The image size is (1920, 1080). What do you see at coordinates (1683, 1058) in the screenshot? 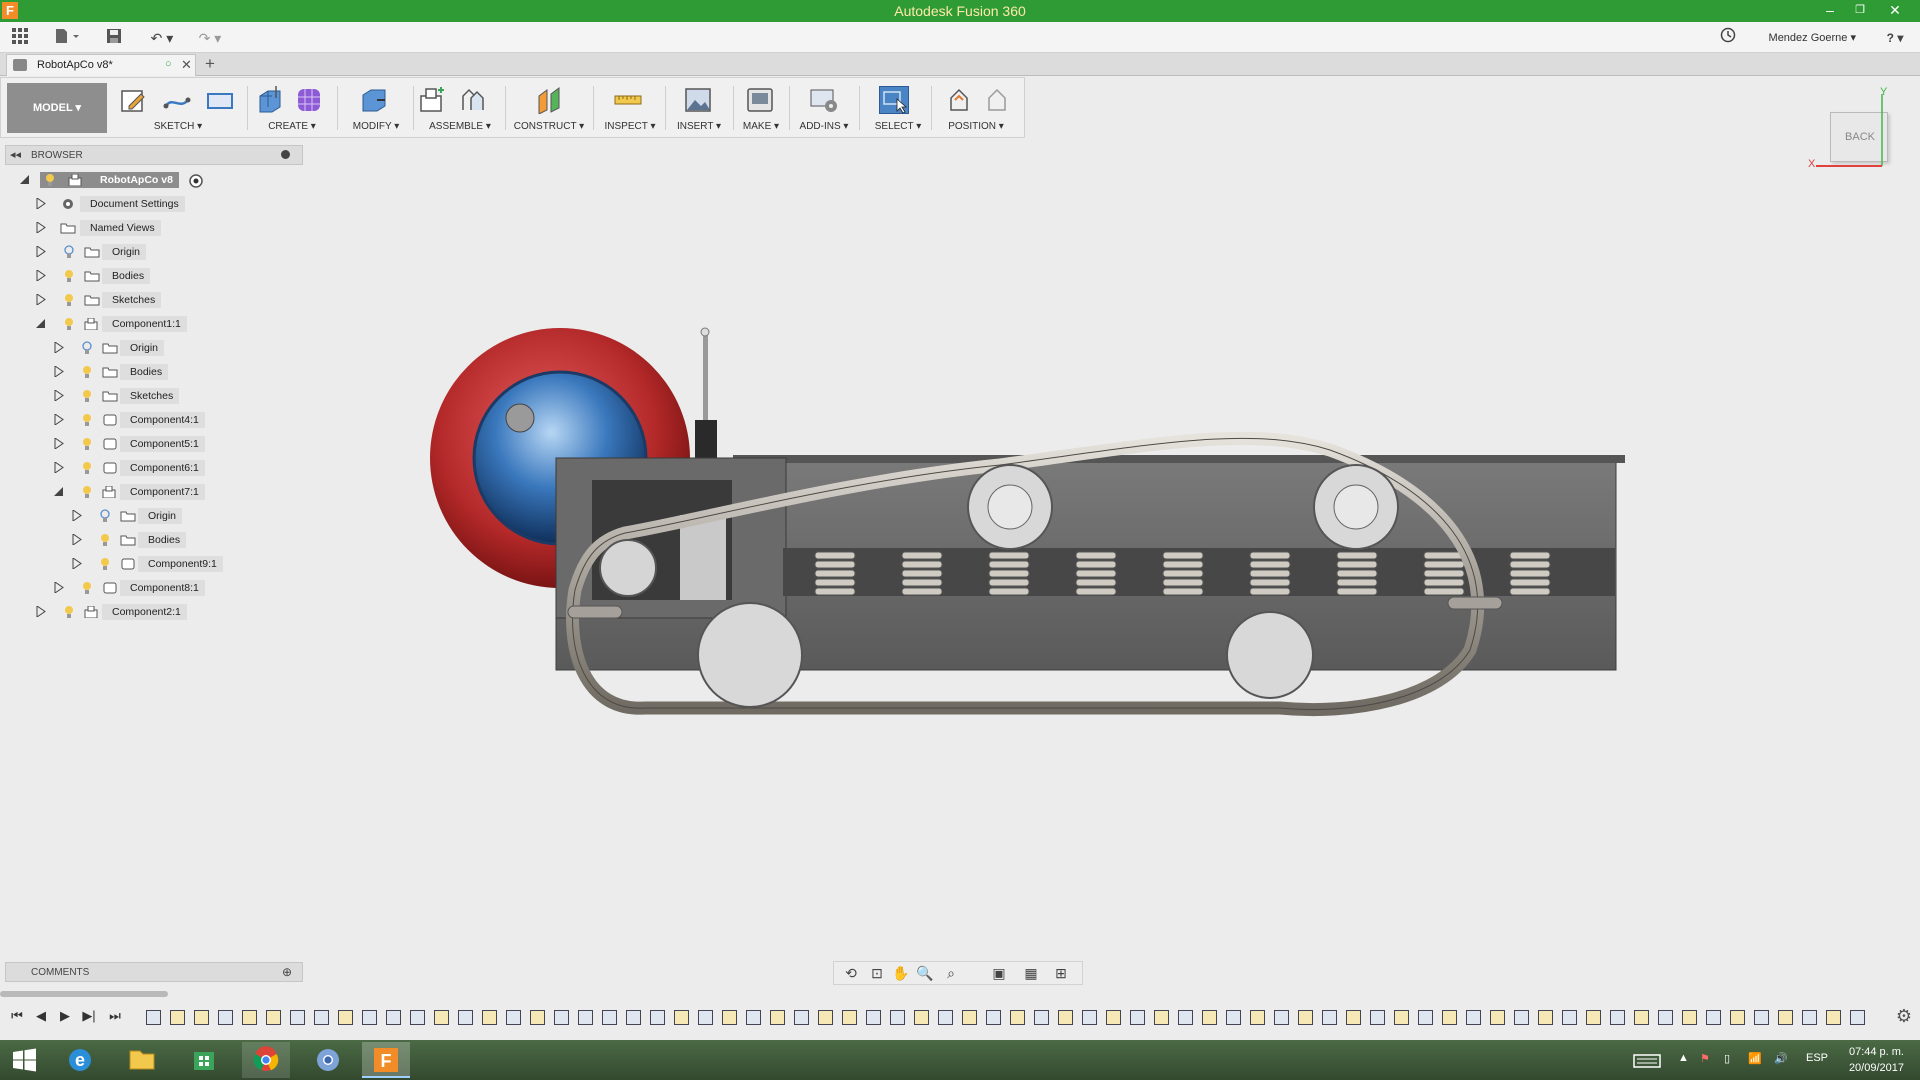
I see `tray-overflow-icon: ▲` at bounding box center [1683, 1058].